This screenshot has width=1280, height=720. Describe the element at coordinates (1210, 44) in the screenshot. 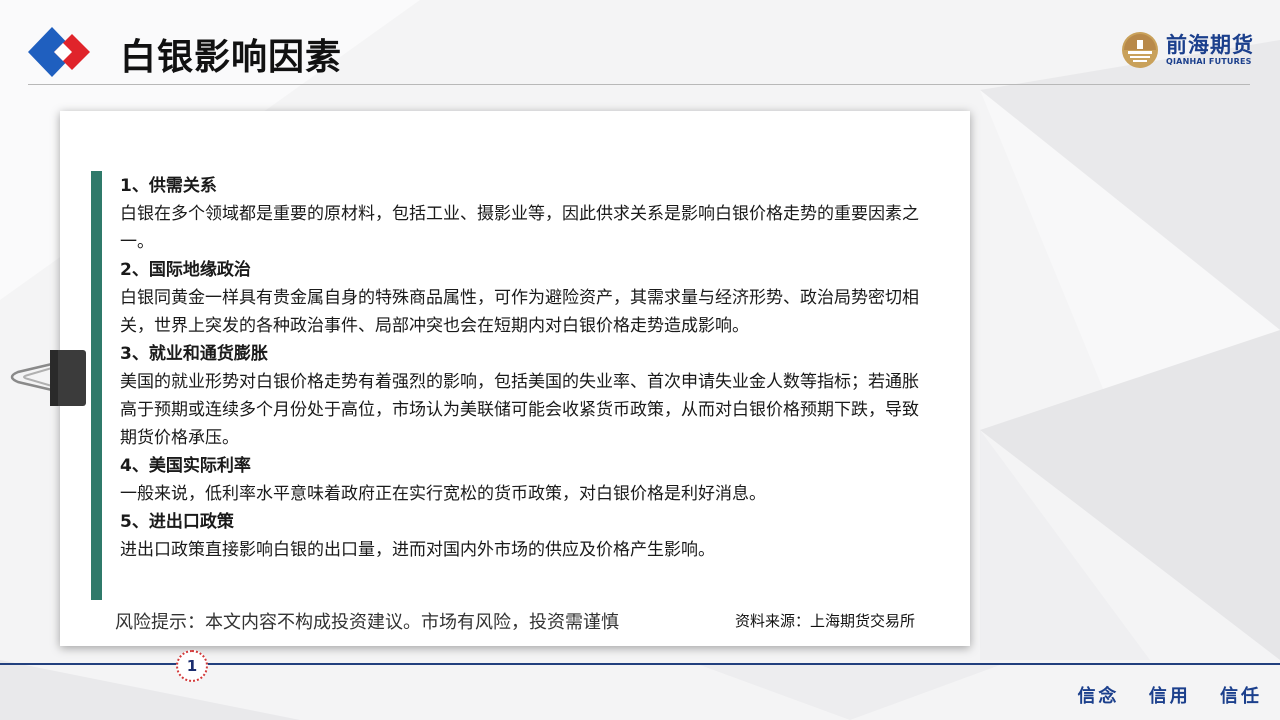

I see `brand-name-cn: 前海期货` at that location.